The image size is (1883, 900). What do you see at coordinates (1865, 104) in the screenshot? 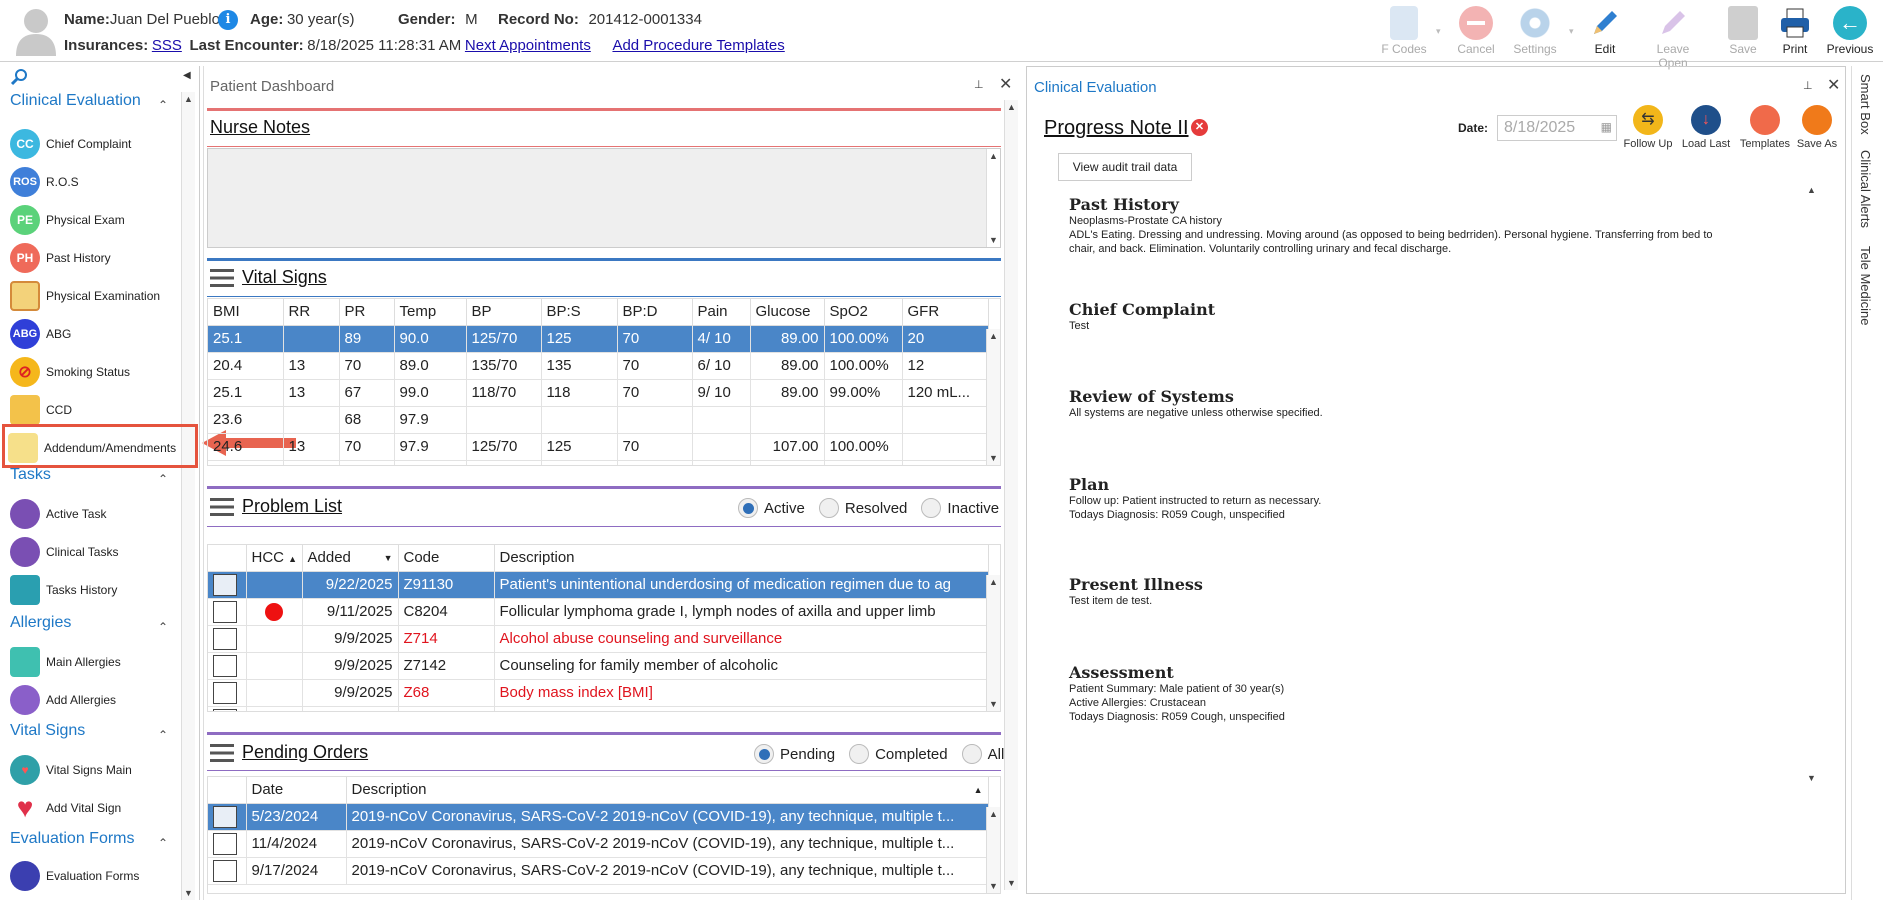
I see `tab-smart-box: Smart Box` at bounding box center [1865, 104].